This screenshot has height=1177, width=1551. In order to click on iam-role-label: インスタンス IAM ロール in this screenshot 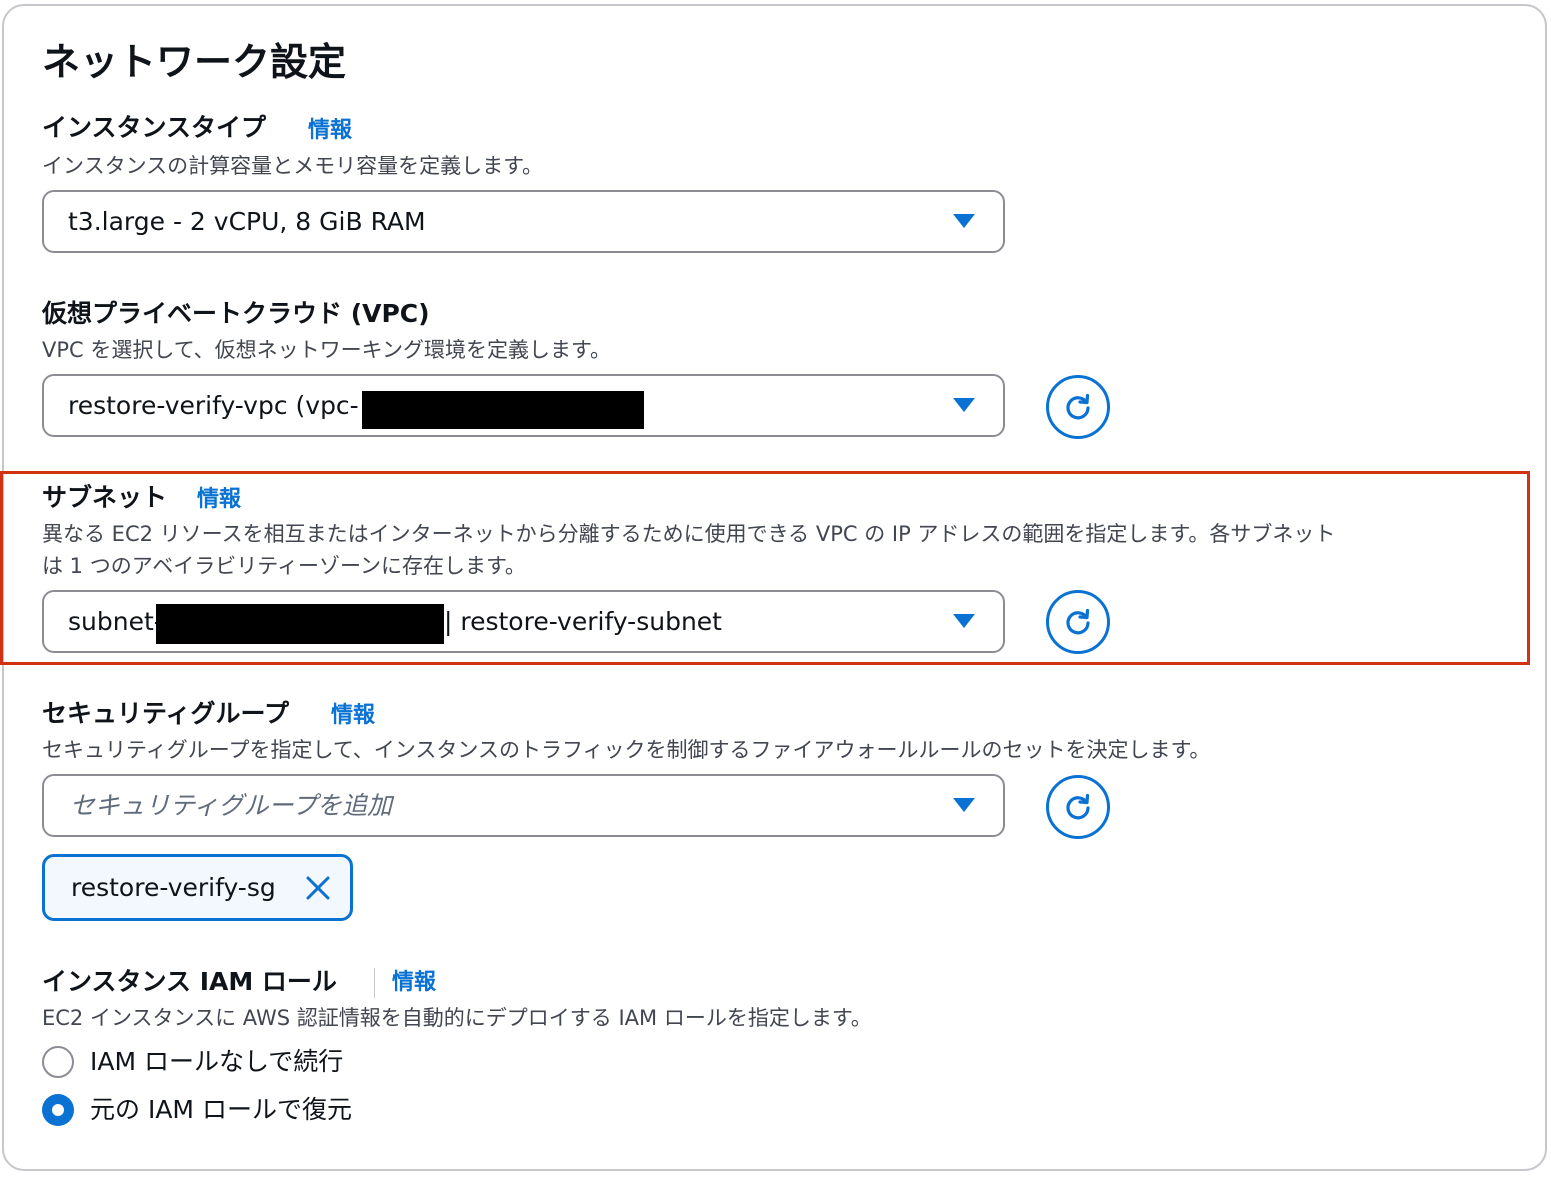, I will do `click(189, 981)`.